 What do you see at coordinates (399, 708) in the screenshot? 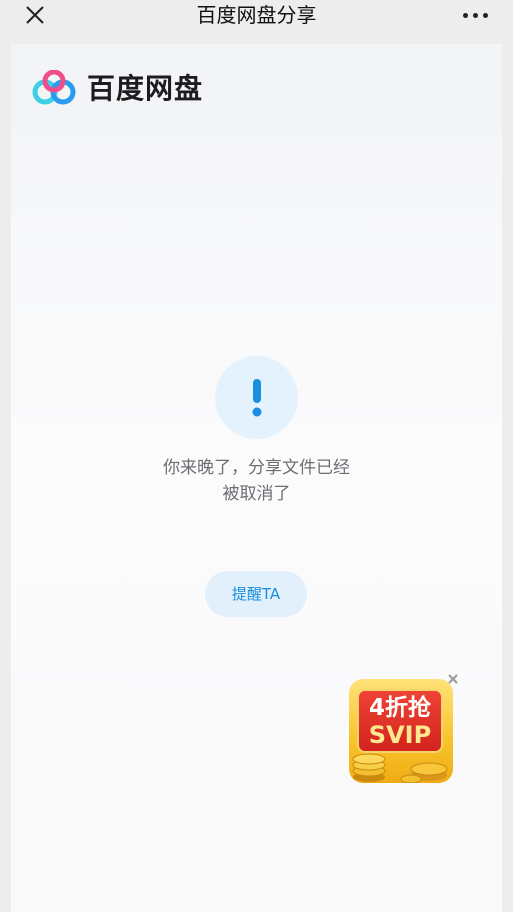
I see `promo-discount-text: 4折抢` at bounding box center [399, 708].